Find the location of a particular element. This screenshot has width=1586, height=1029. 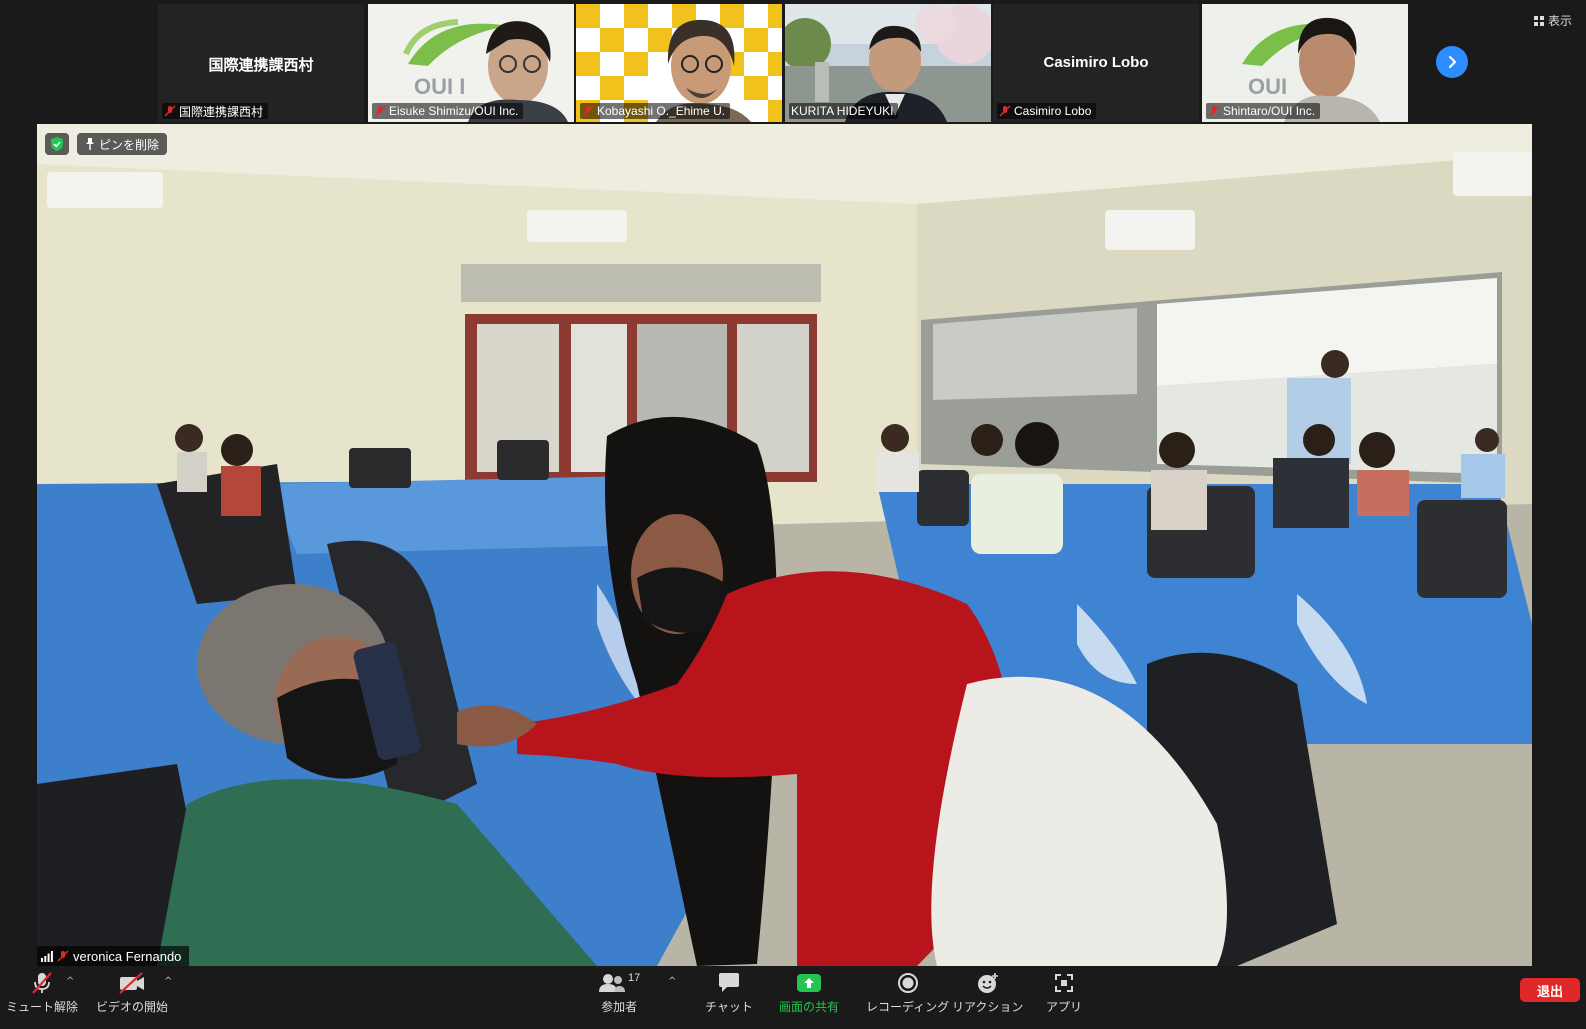

start-video-button: ビデオの開始 is located at coordinates (132, 992).